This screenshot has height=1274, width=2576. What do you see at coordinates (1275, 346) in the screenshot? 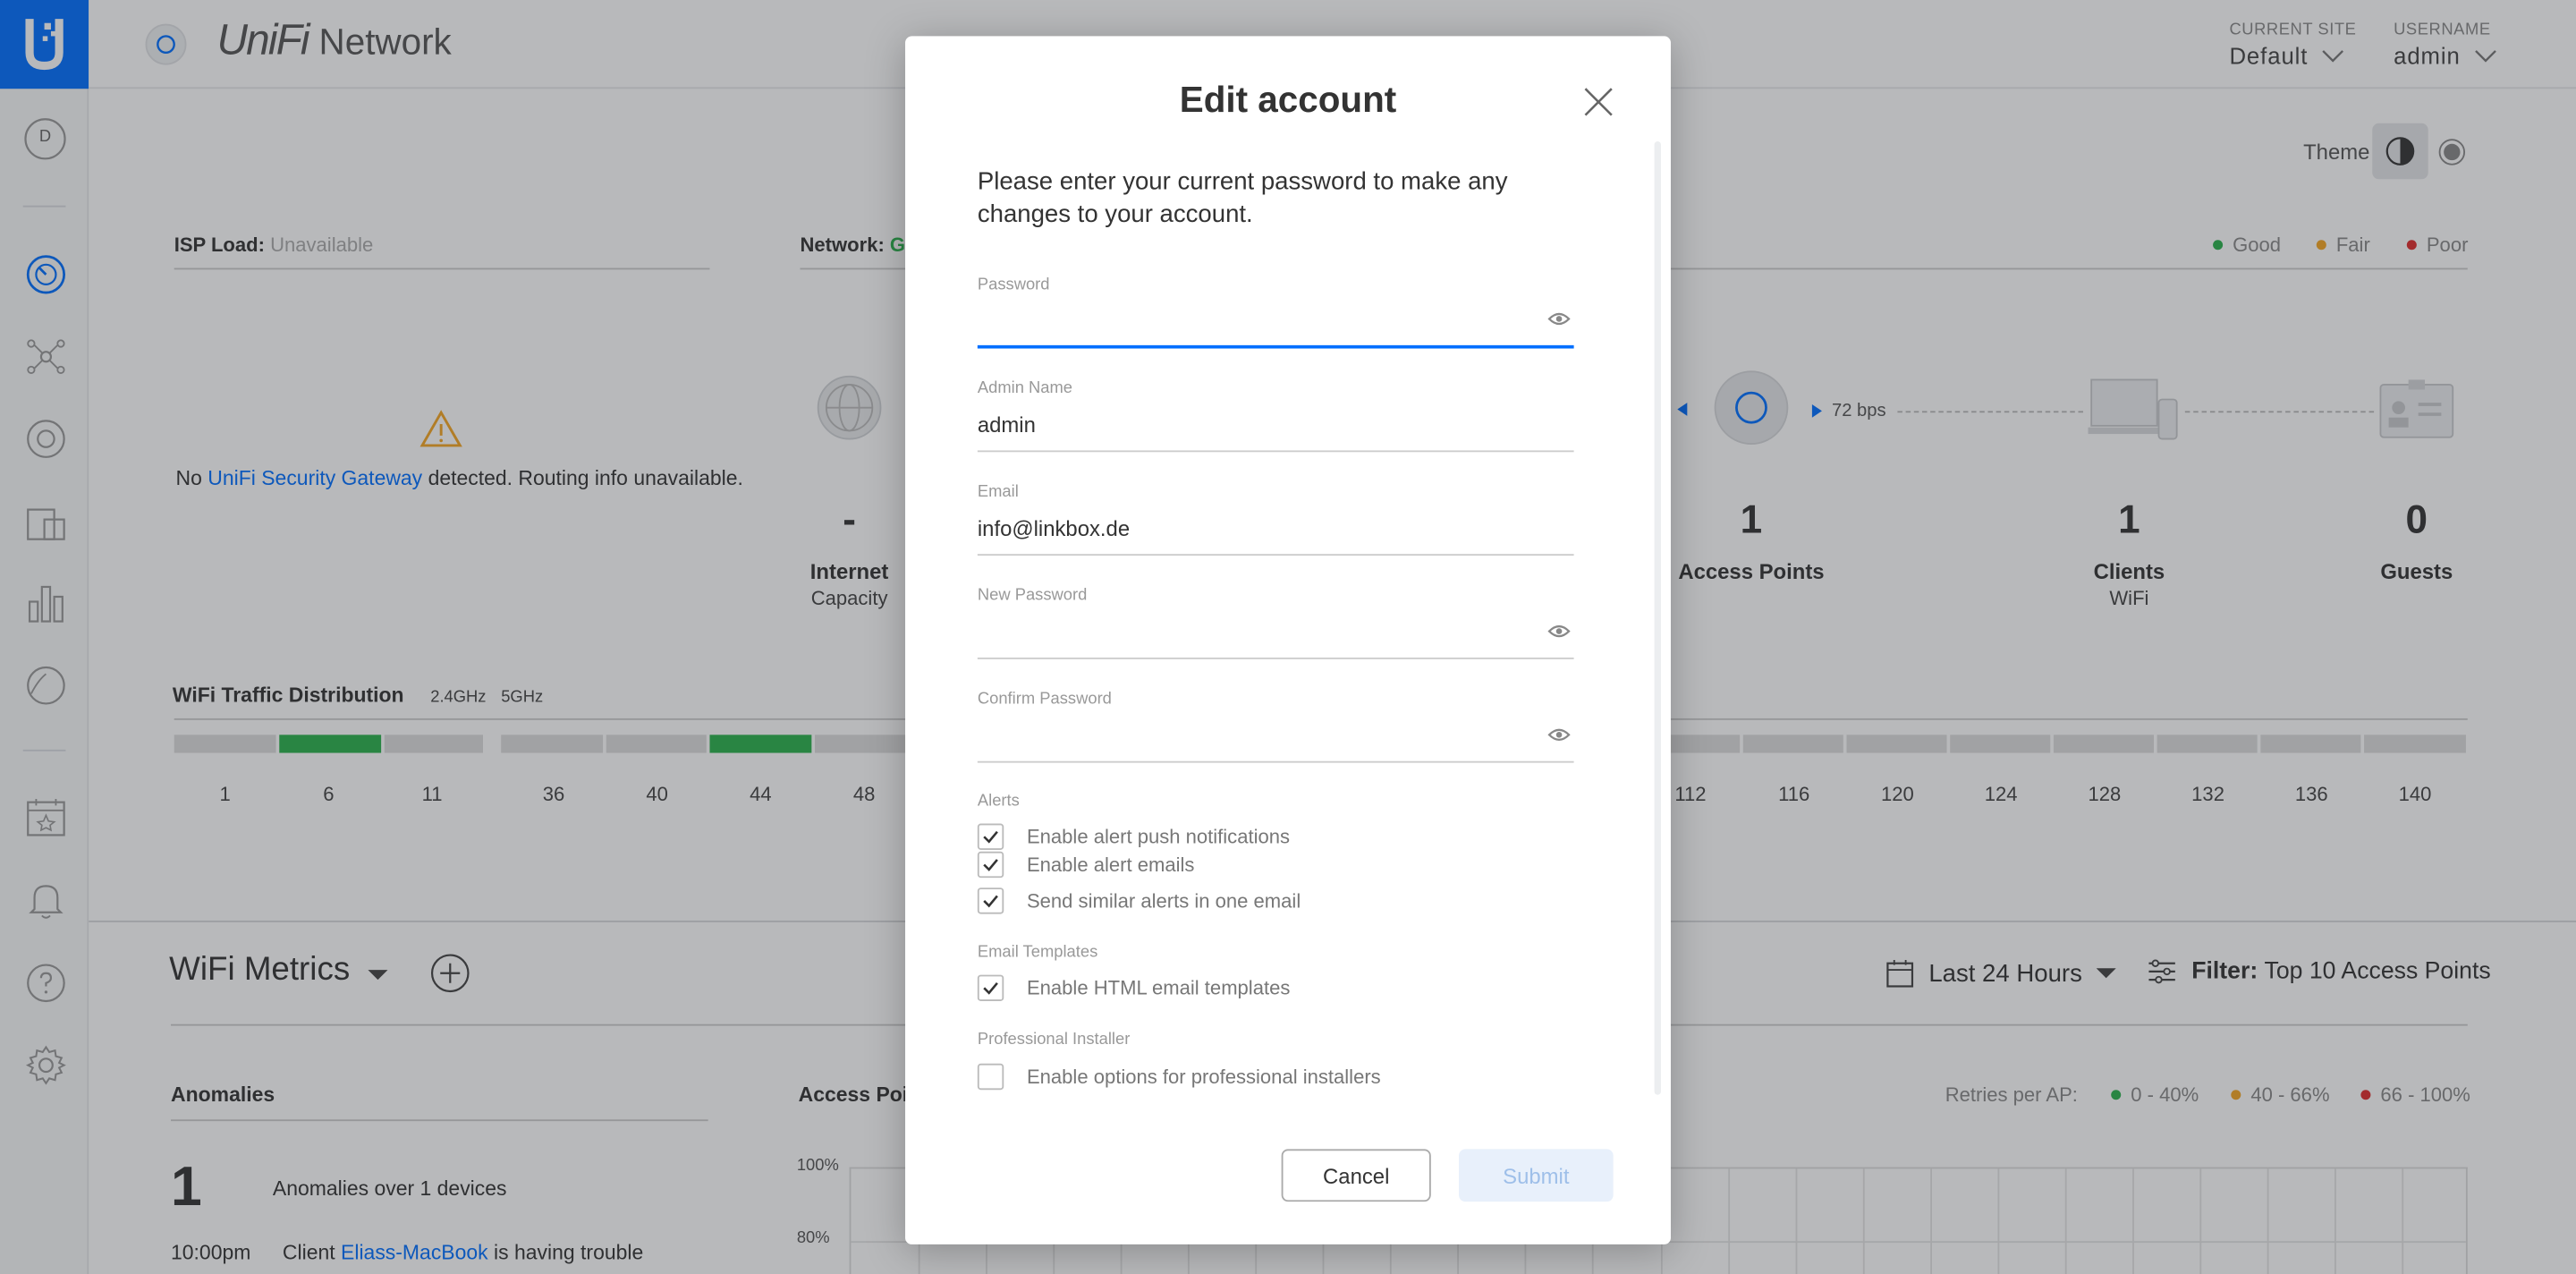
I see `password-underline` at bounding box center [1275, 346].